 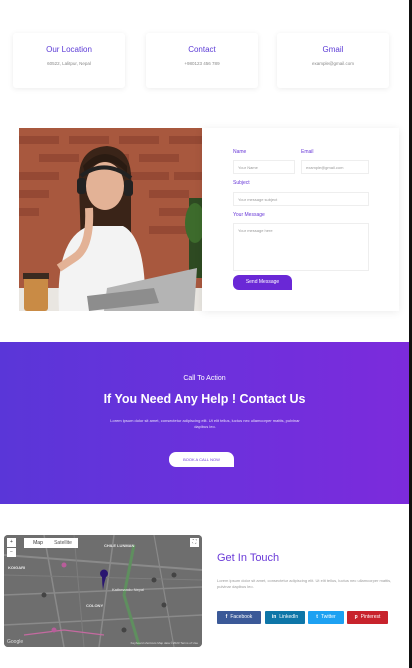 I want to click on email-label: Email, so click(x=307, y=152).